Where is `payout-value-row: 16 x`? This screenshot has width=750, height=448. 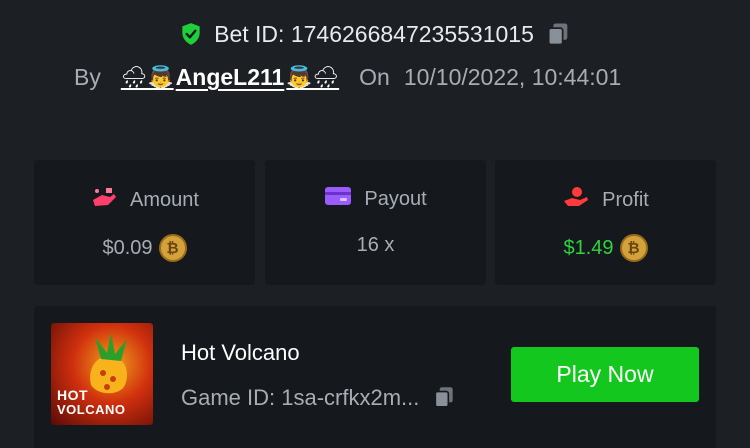 payout-value-row: 16 x is located at coordinates (375, 245).